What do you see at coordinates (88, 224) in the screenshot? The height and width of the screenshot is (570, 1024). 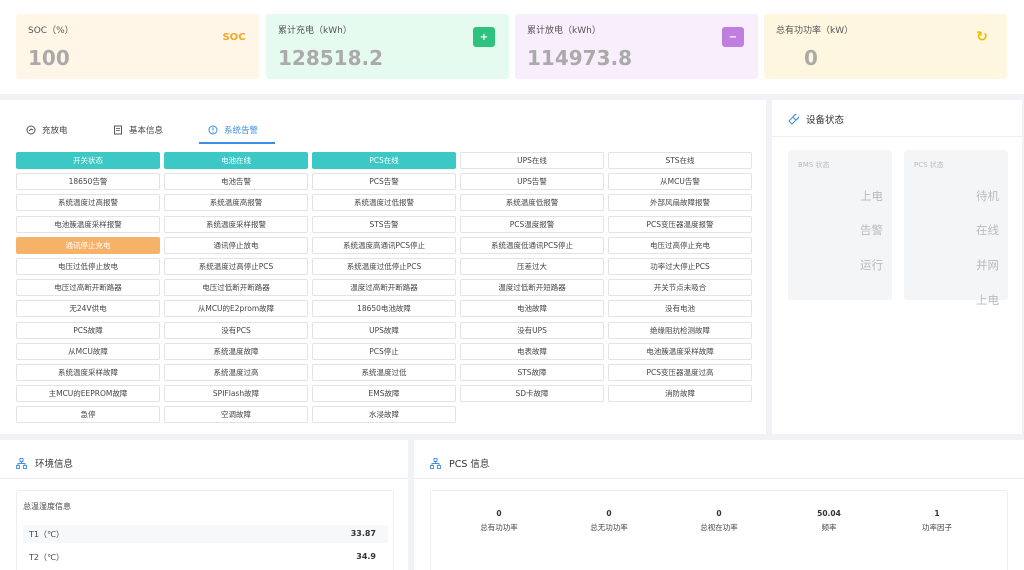 I see `alarm-status-cell: 电池簇温度采样报警` at bounding box center [88, 224].